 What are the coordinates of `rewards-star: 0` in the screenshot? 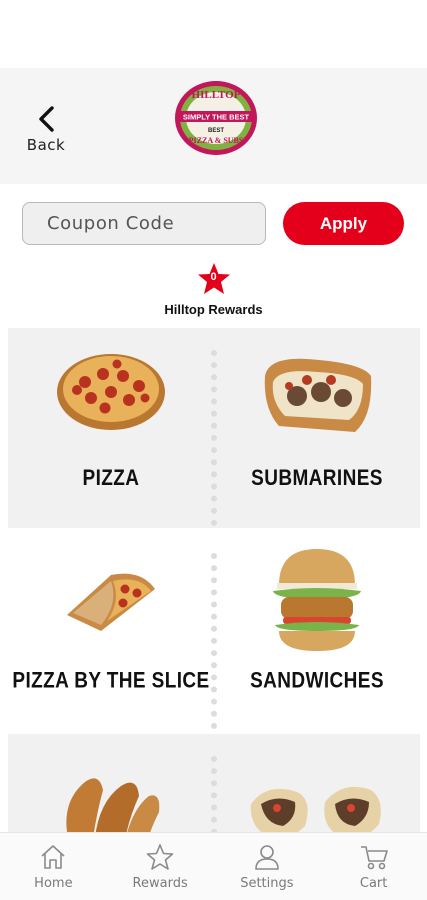 It's located at (214, 279).